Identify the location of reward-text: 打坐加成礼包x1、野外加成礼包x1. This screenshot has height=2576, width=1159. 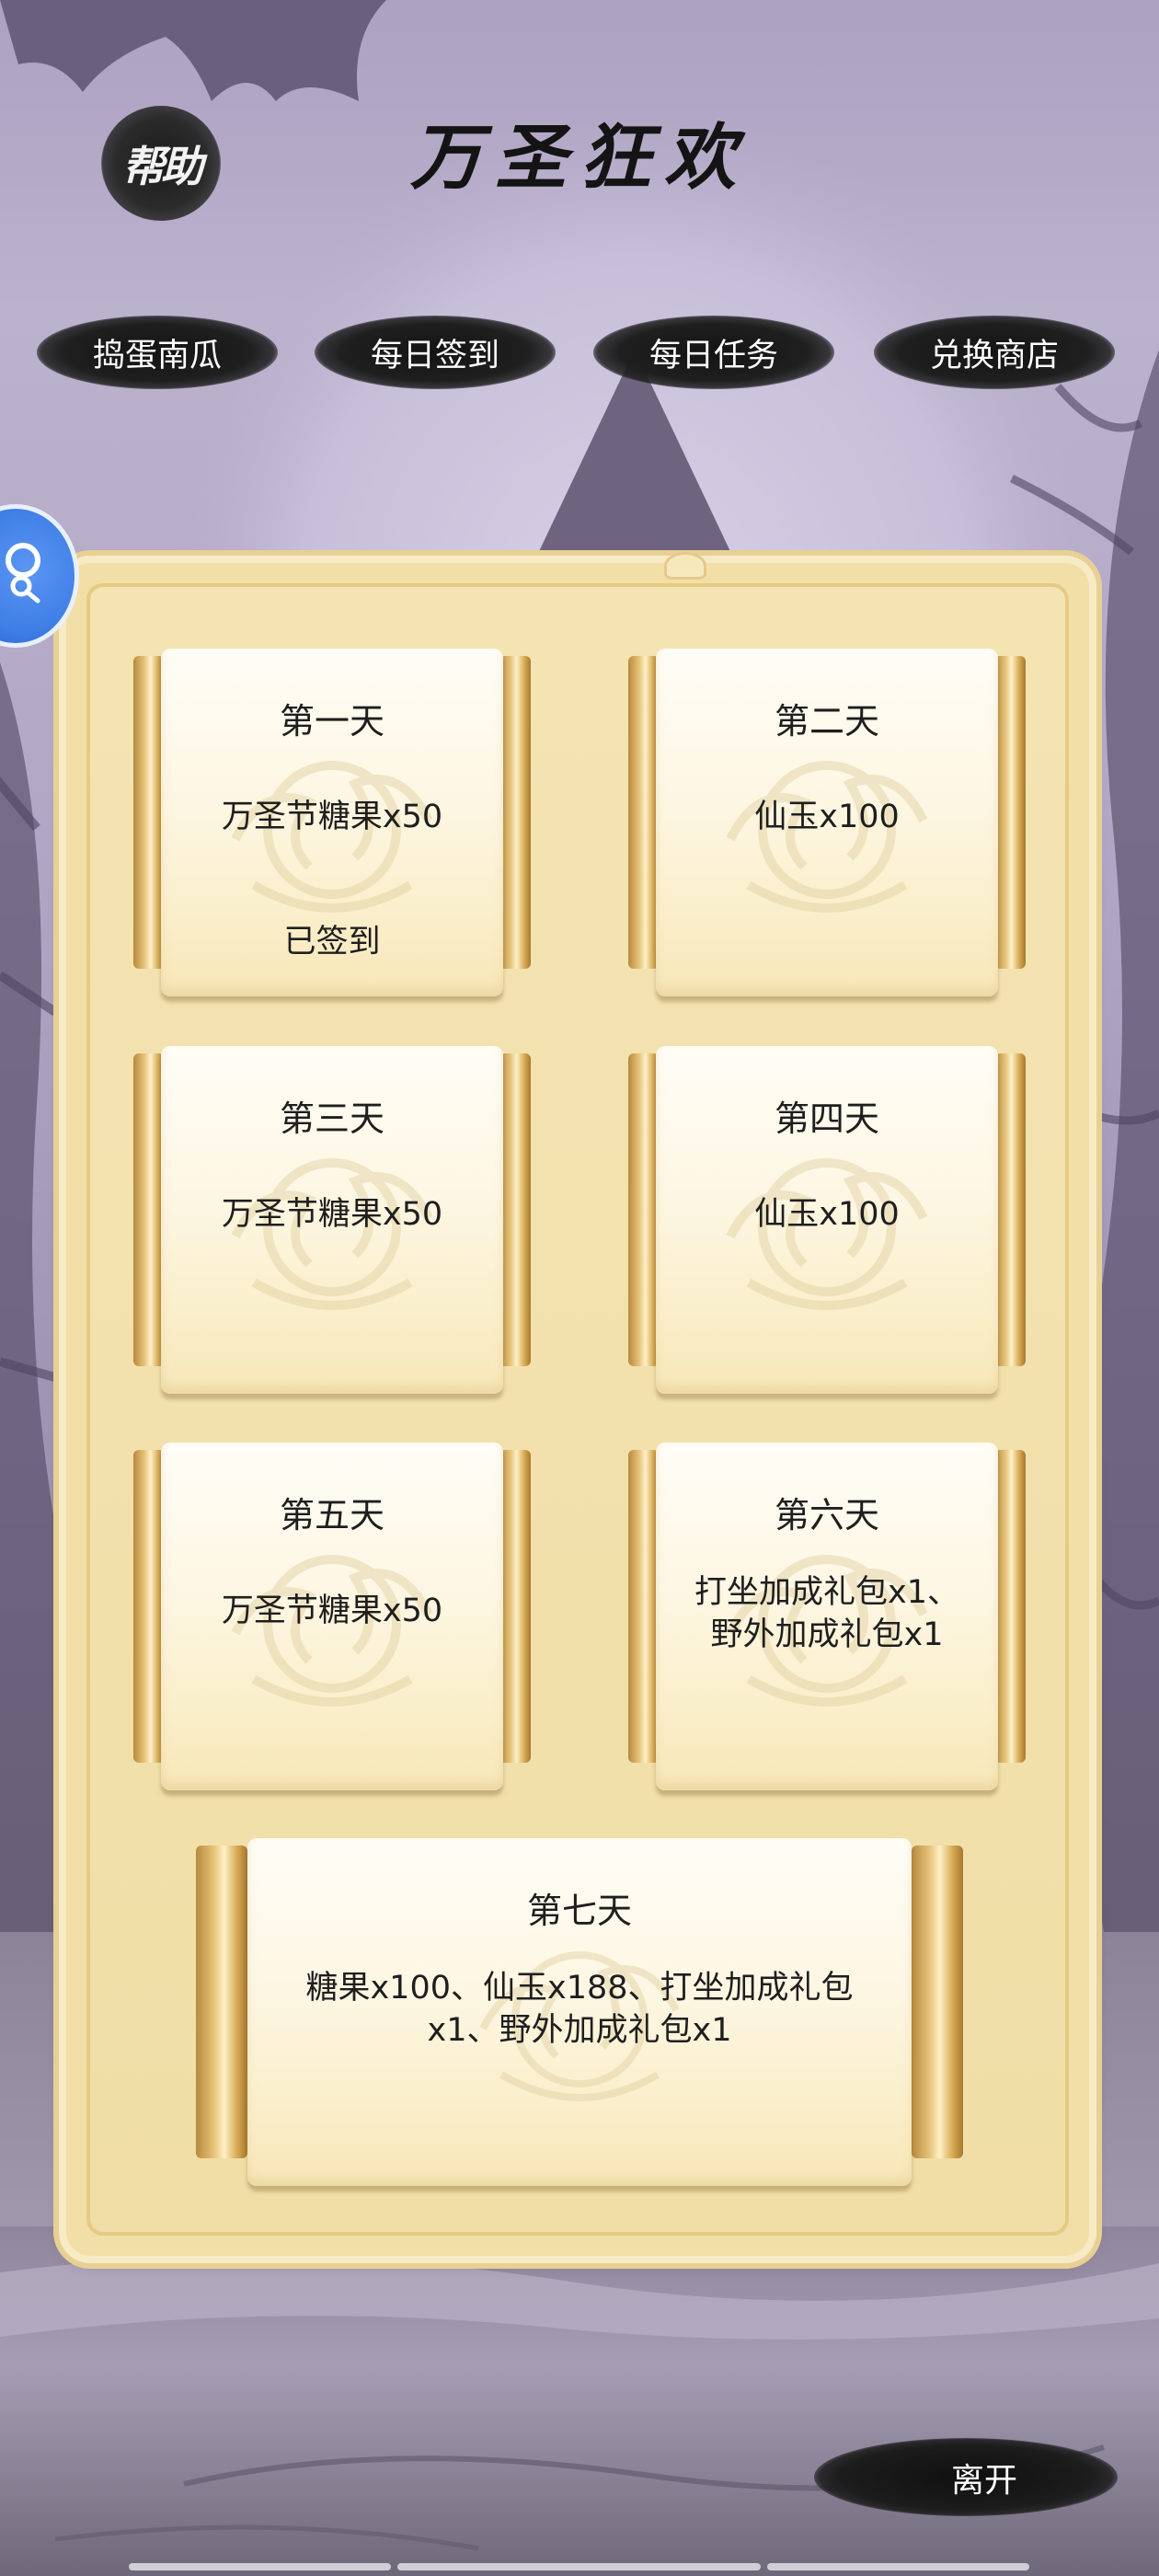
(826, 1613).